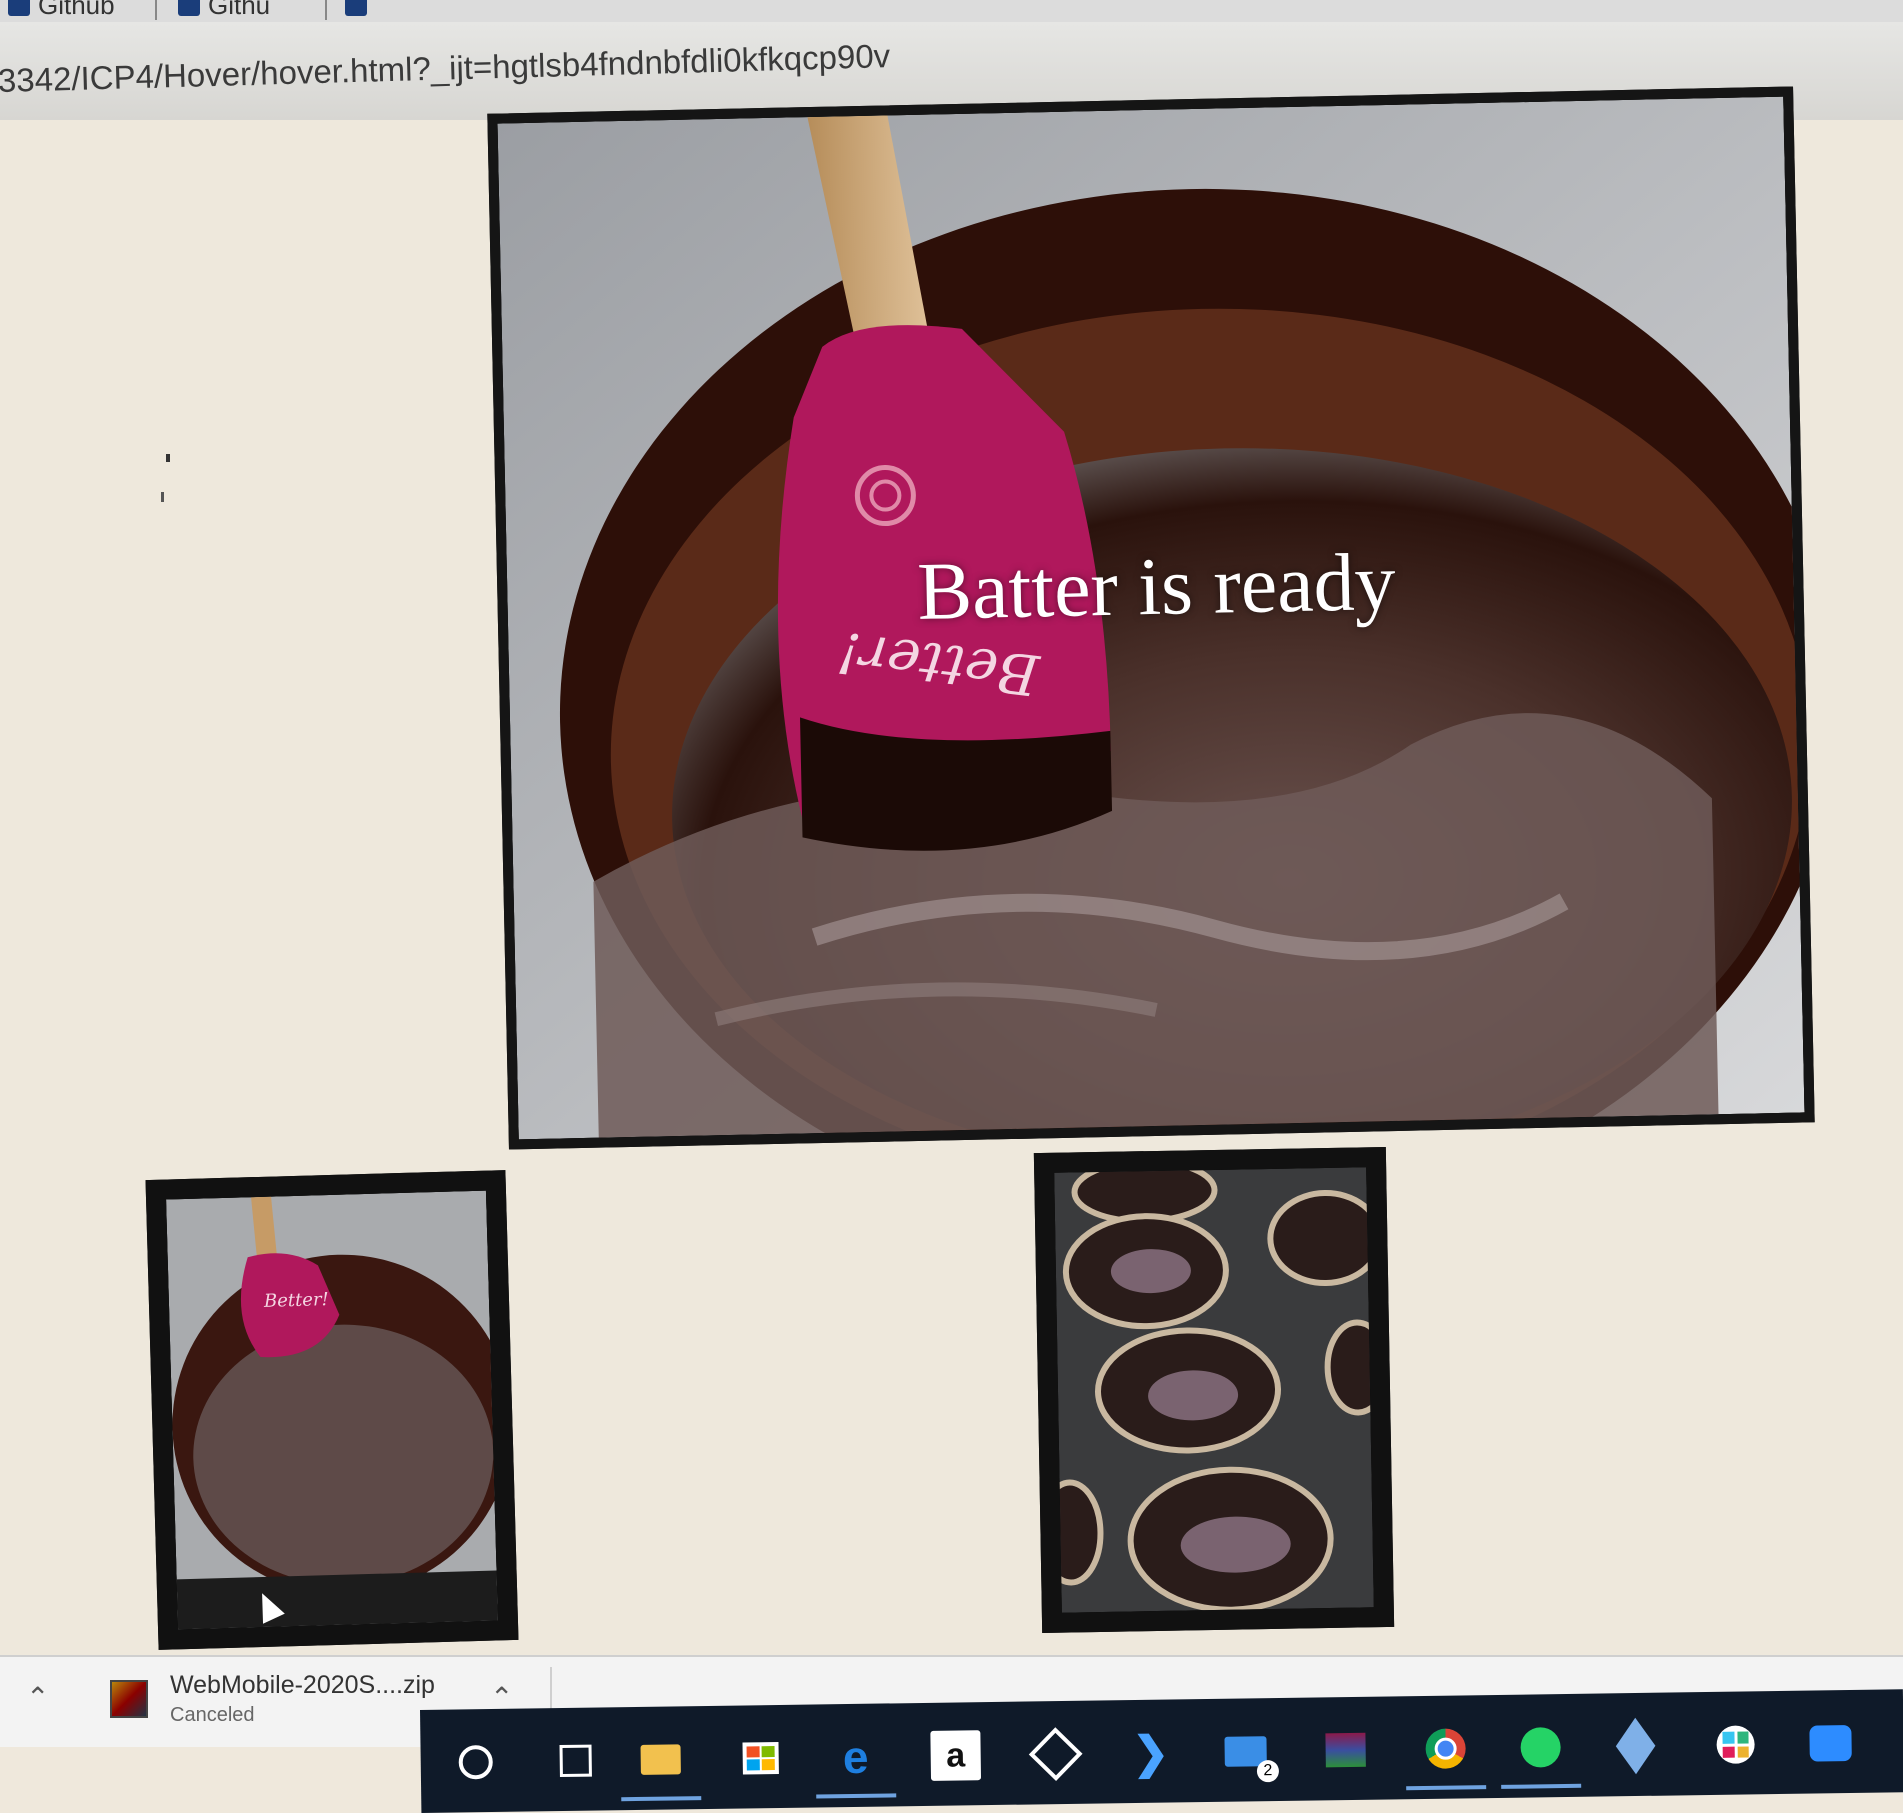 The width and height of the screenshot is (1903, 1813). What do you see at coordinates (475, 1762) in the screenshot?
I see `cortana-circle-icon` at bounding box center [475, 1762].